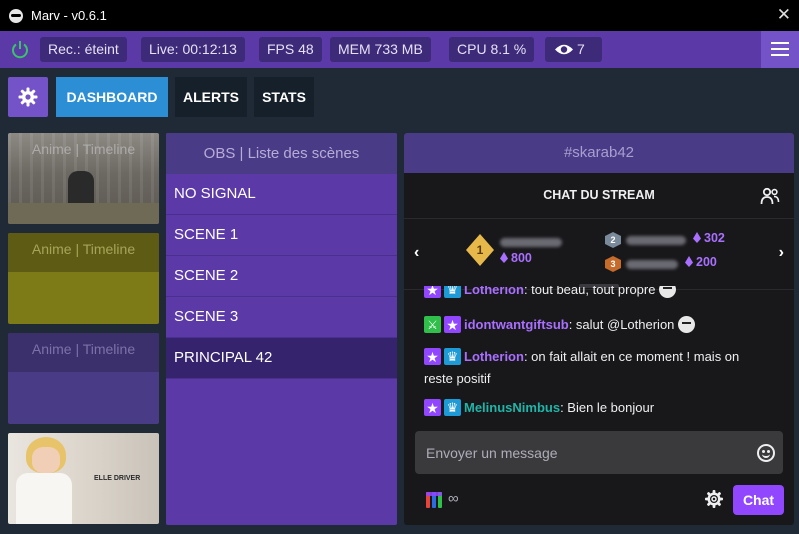 This screenshot has width=799, height=534. Describe the element at coordinates (83, 49) in the screenshot. I see `recording-status: Rec.: éteint` at that location.